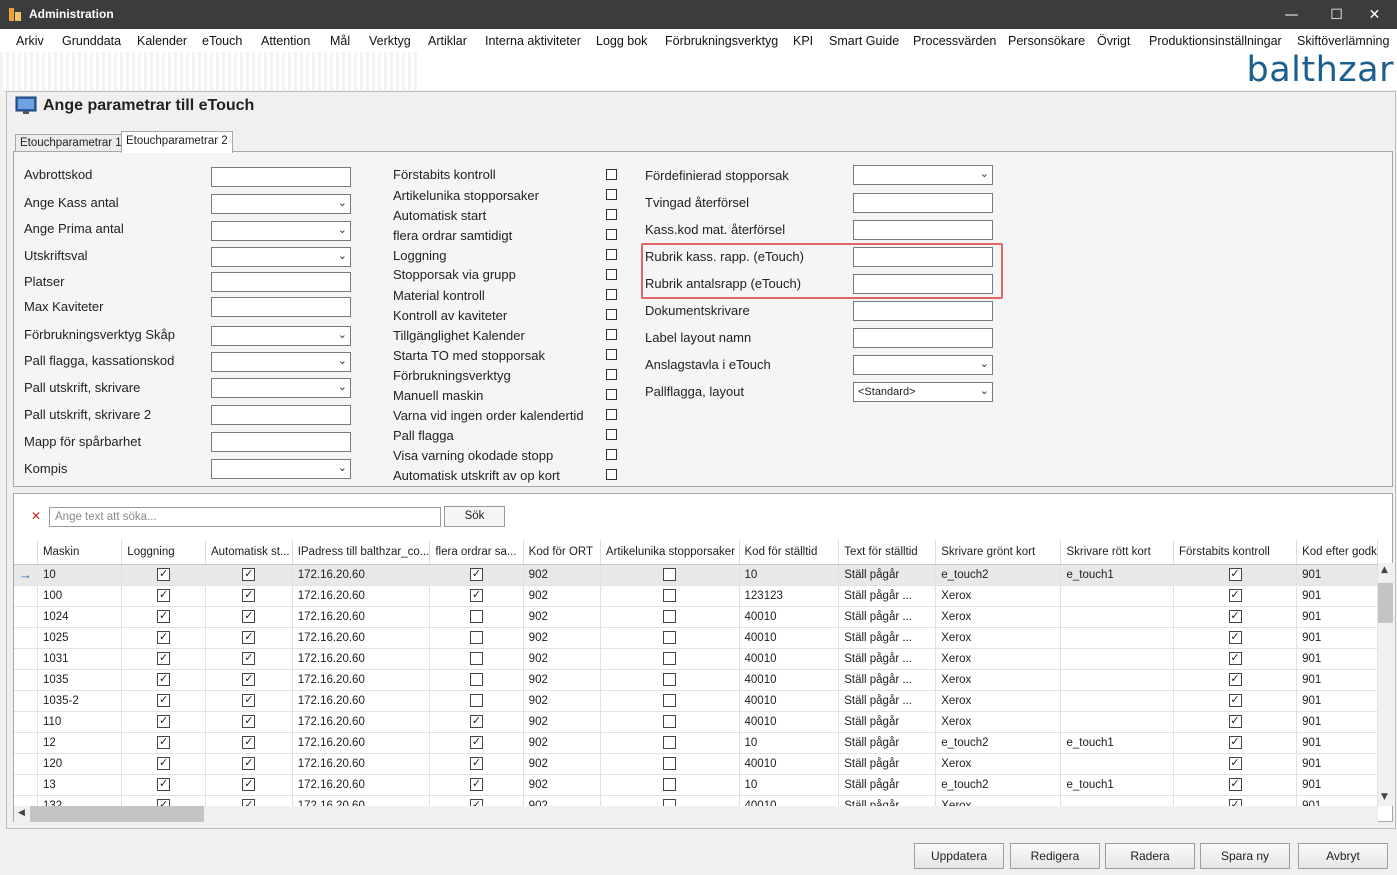  I want to click on starta-to-med-stopporsak-checkbox, so click(611, 354).